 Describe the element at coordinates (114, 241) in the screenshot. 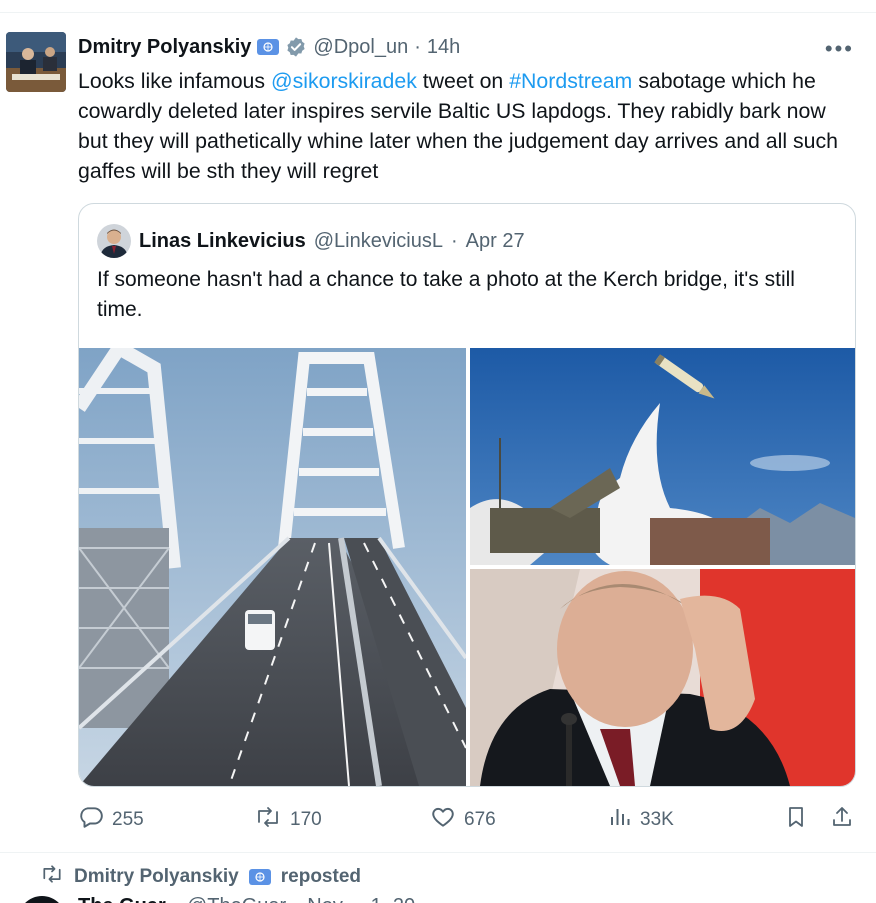

I see `quoted-author-avatar` at that location.